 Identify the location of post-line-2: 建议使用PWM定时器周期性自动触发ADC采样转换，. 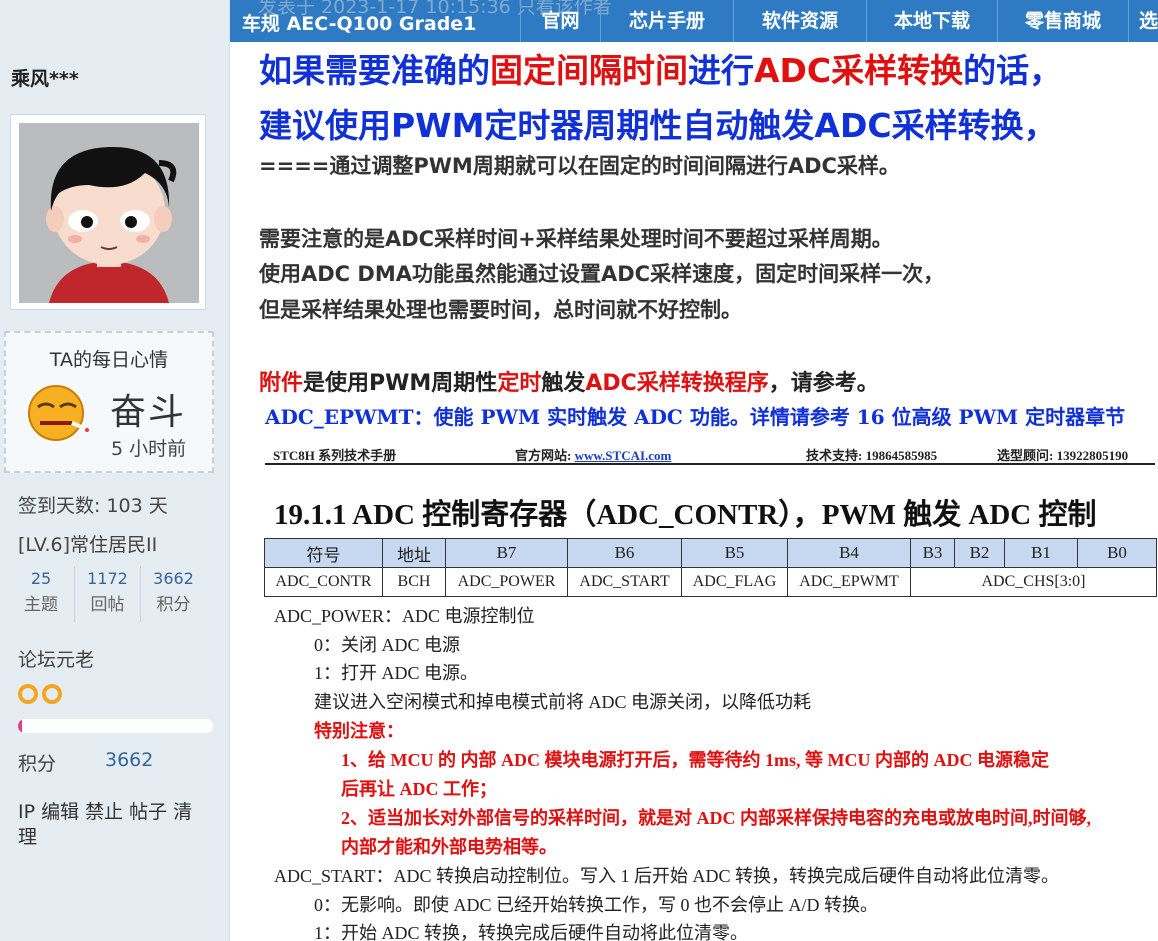
(658, 125).